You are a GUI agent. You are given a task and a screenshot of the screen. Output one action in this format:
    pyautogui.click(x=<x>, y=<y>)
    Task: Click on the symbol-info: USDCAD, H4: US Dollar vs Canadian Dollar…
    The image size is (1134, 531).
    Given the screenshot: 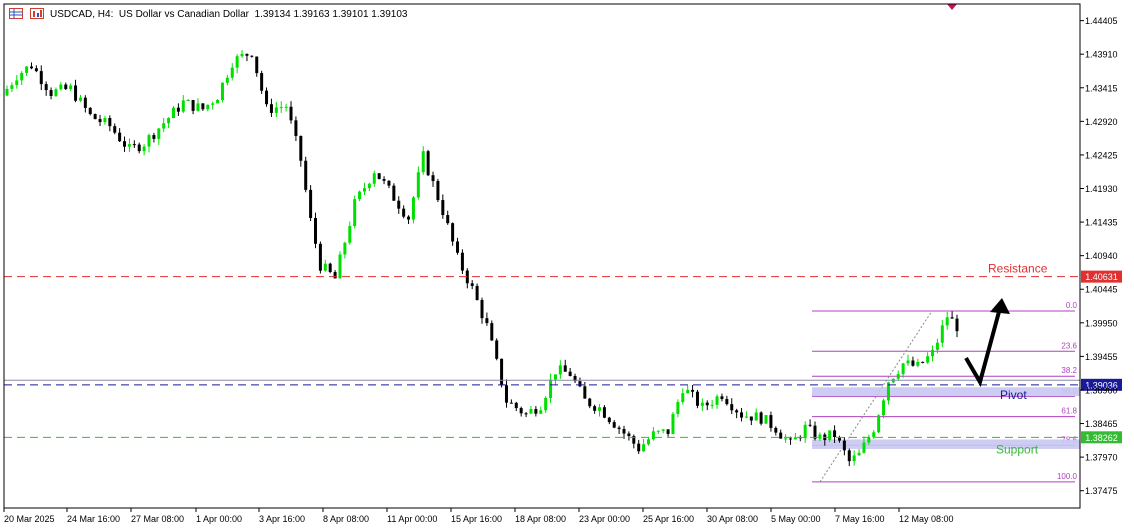 What is the action you would take?
    pyautogui.click(x=229, y=14)
    